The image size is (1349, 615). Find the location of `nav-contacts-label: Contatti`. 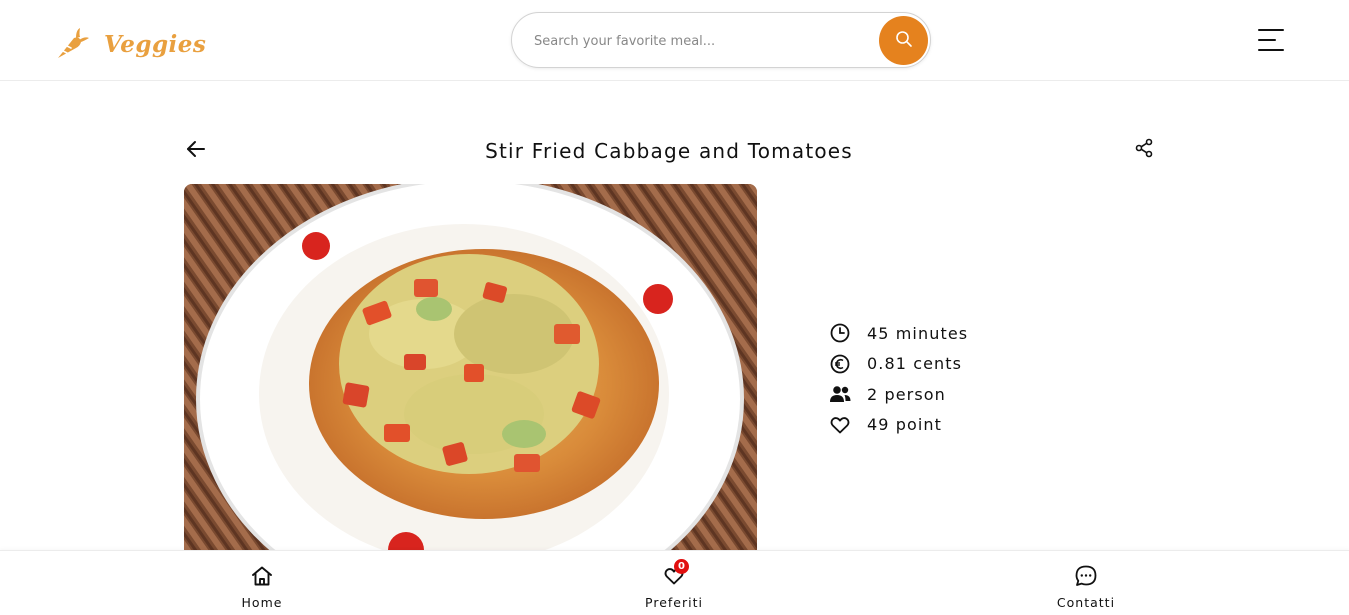

nav-contacts-label: Contatti is located at coordinates (1086, 602).